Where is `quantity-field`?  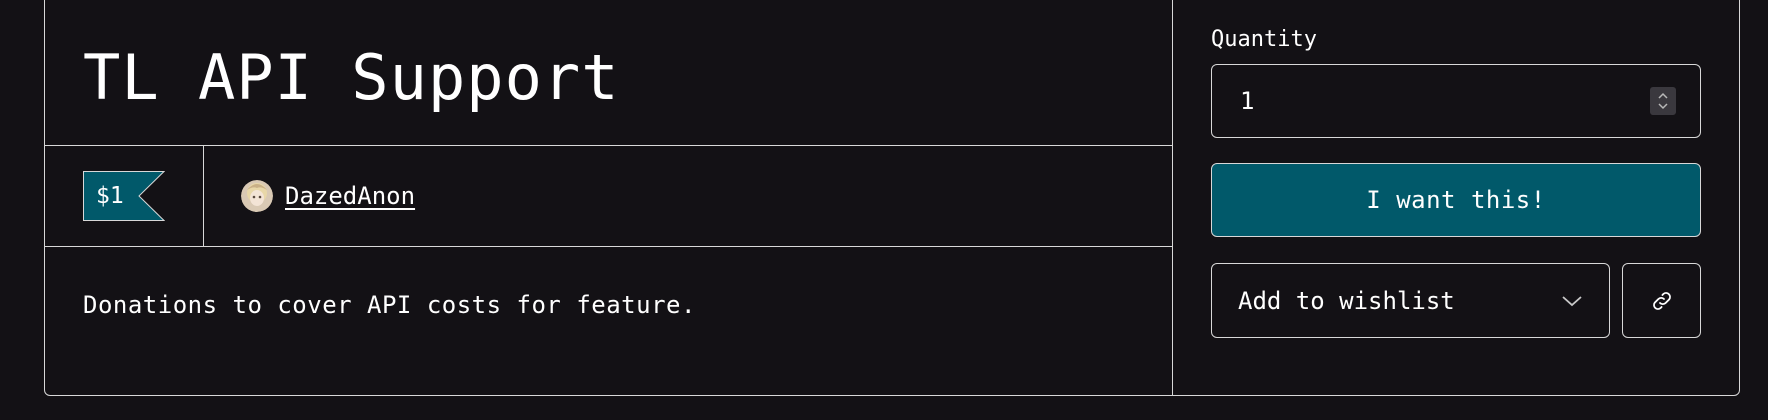
quantity-field is located at coordinates (1456, 101).